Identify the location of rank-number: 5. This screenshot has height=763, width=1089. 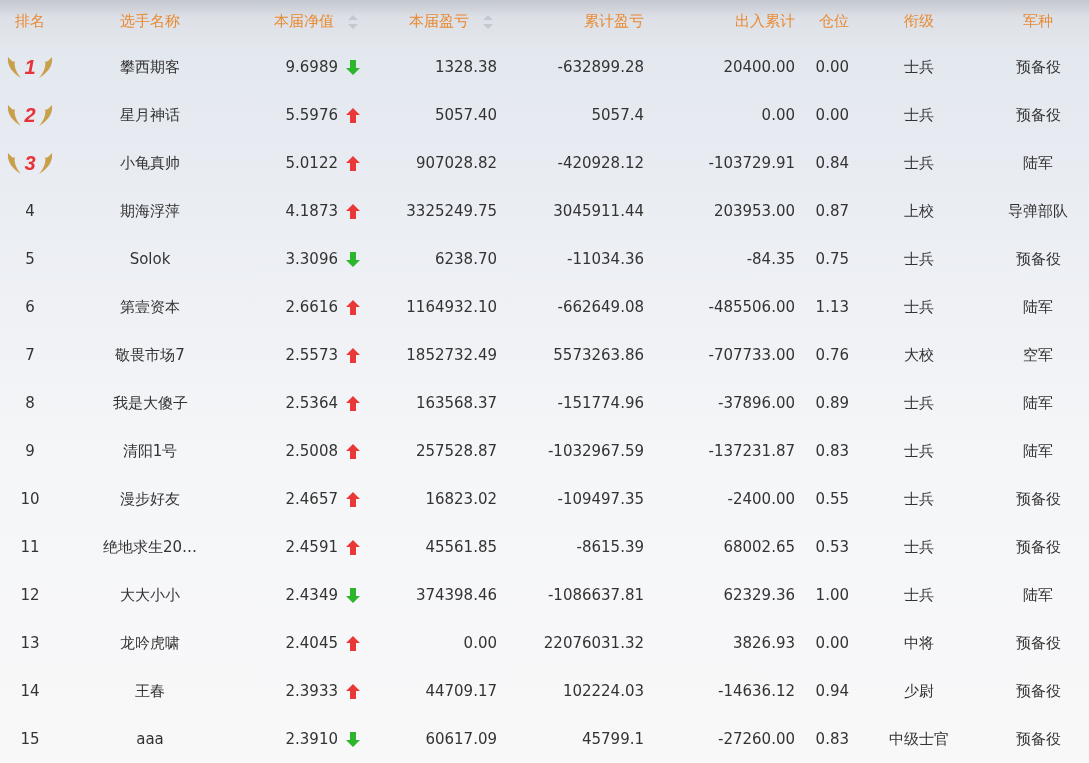
(30, 259).